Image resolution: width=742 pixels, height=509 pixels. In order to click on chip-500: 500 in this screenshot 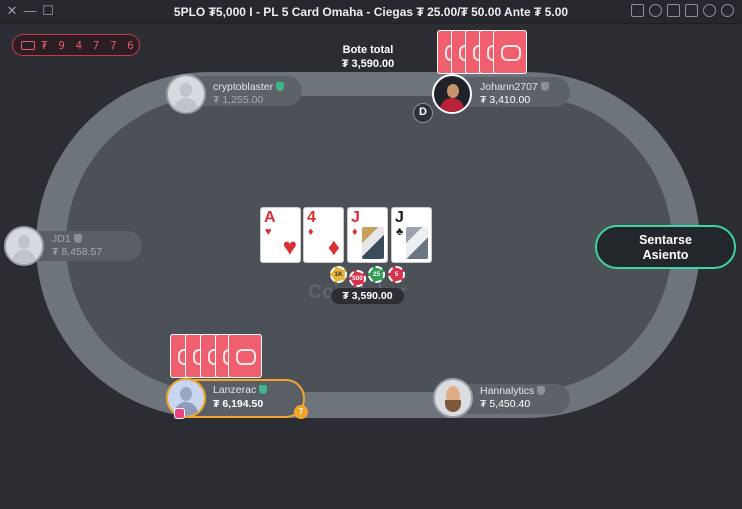, I will do `click(357, 278)`.